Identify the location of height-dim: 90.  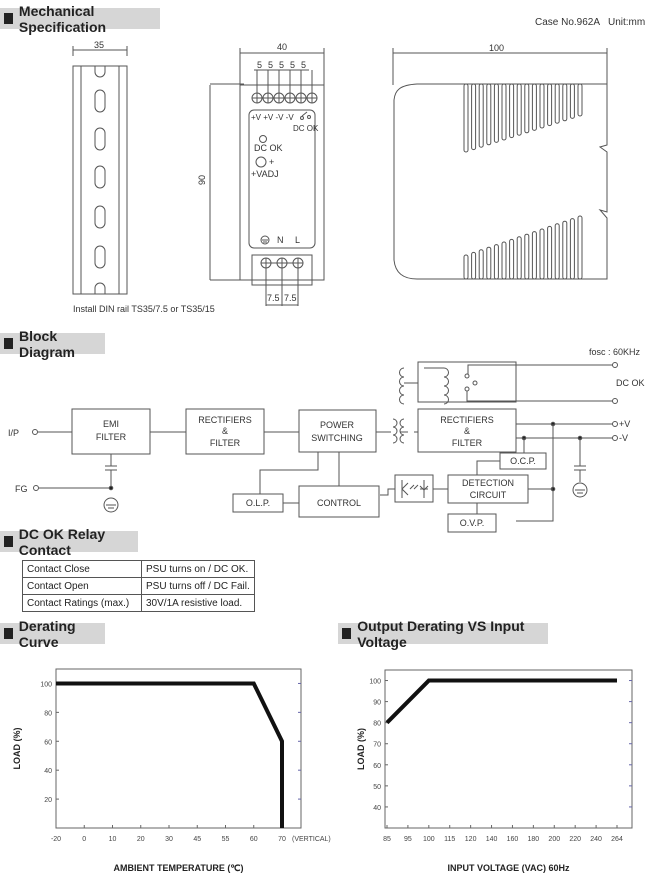
(202, 180).